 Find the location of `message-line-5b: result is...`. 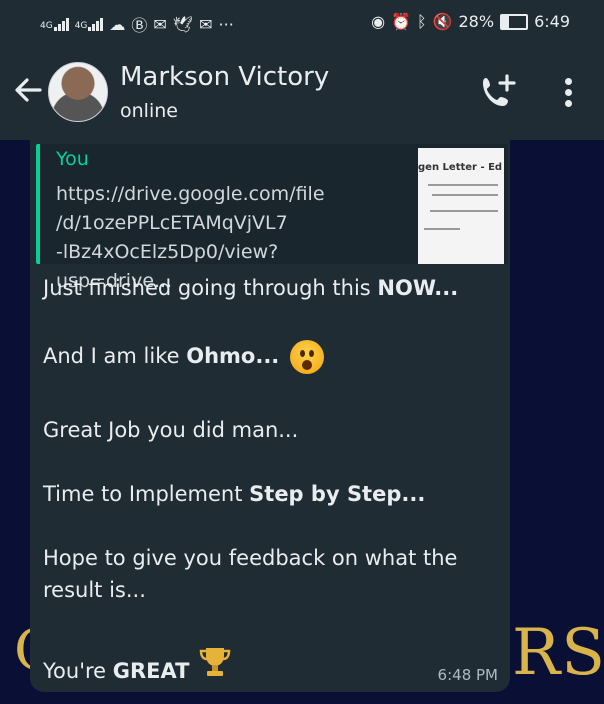

message-line-5b: result is... is located at coordinates (94, 590).